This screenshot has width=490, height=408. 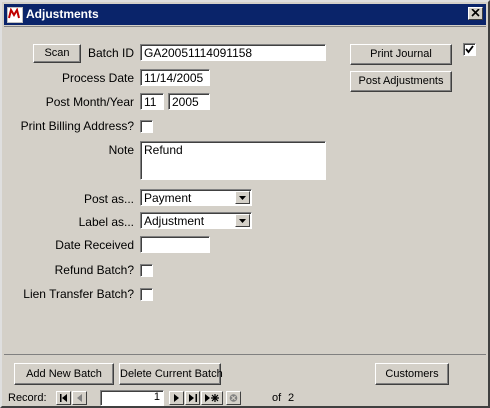 I want to click on record-label: Record:, so click(x=27, y=398).